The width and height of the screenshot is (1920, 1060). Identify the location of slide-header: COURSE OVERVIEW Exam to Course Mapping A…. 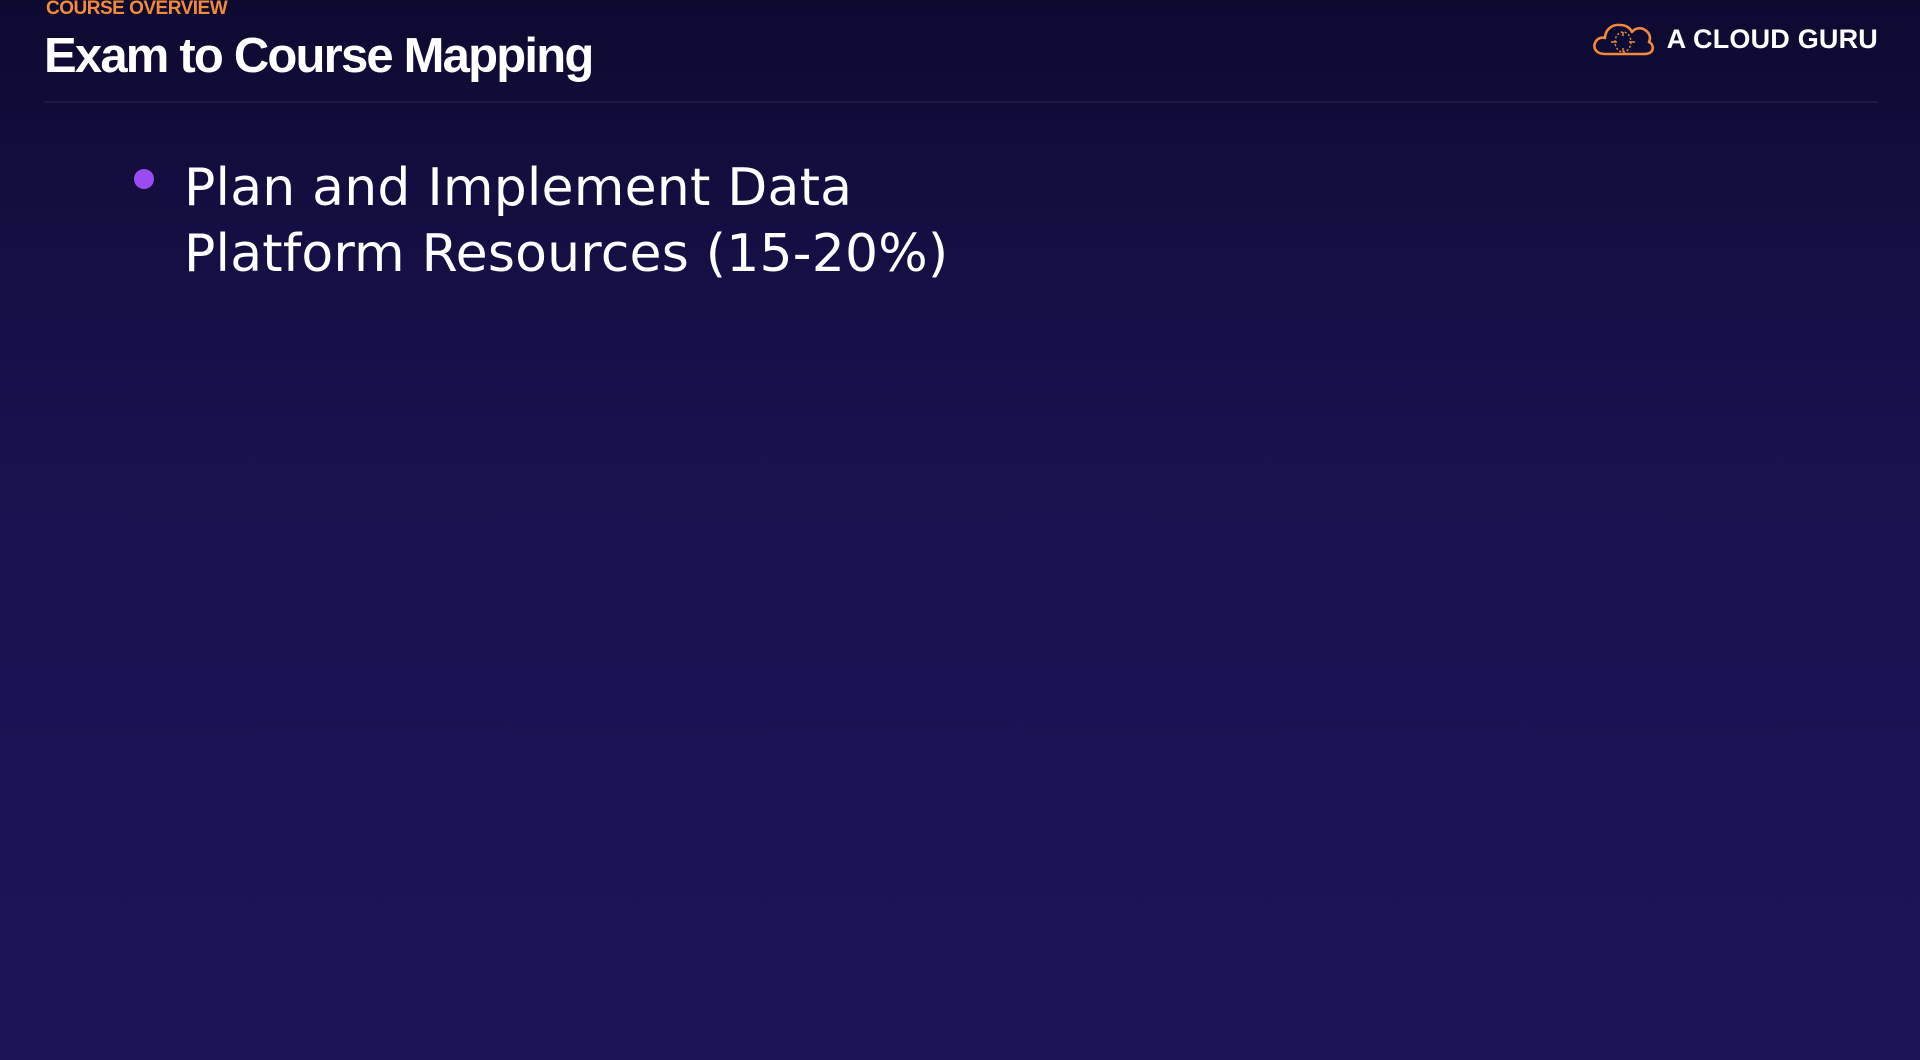
(961, 51).